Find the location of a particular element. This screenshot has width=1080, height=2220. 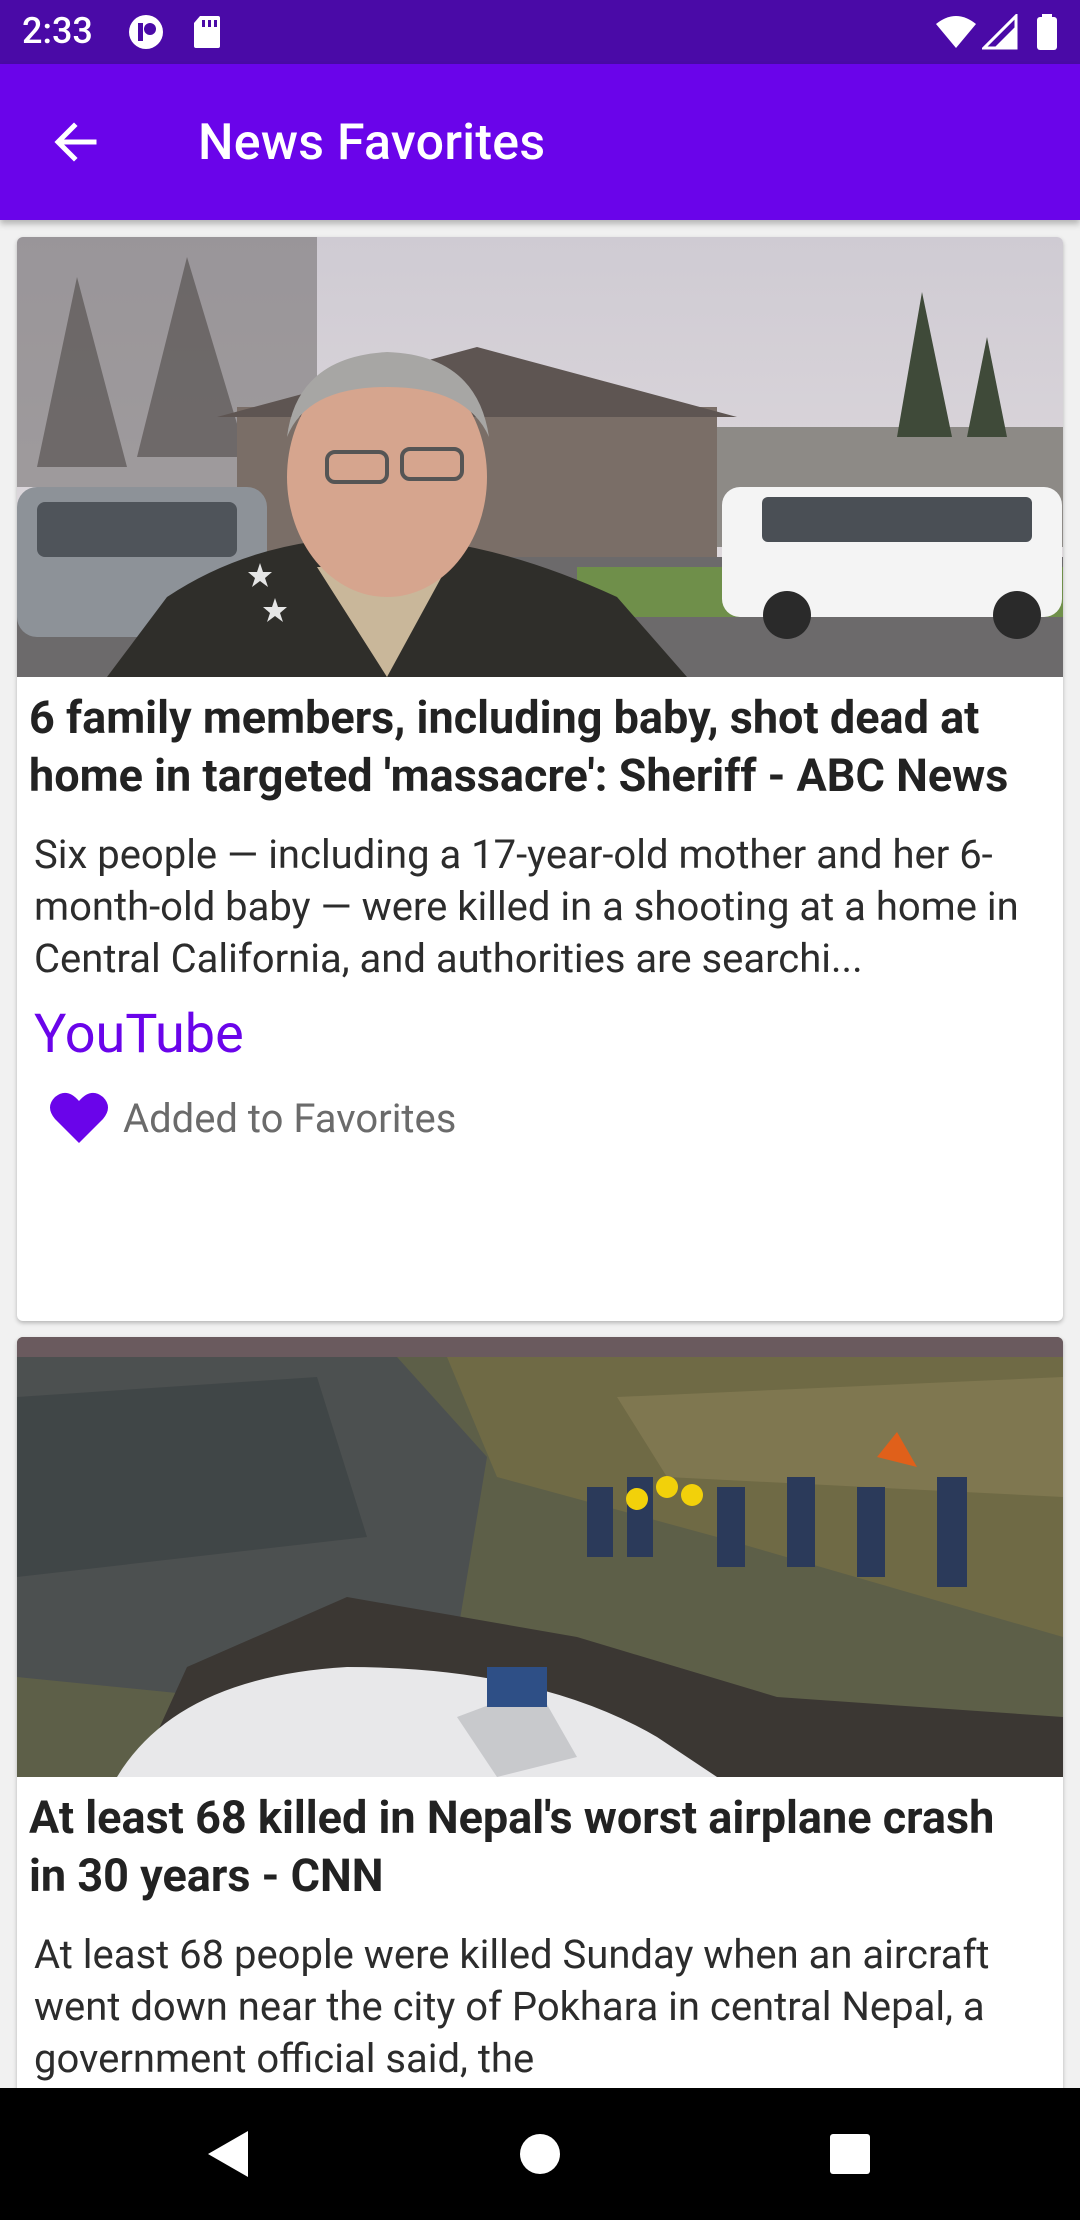

nav-back-button is located at coordinates (228, 2154).